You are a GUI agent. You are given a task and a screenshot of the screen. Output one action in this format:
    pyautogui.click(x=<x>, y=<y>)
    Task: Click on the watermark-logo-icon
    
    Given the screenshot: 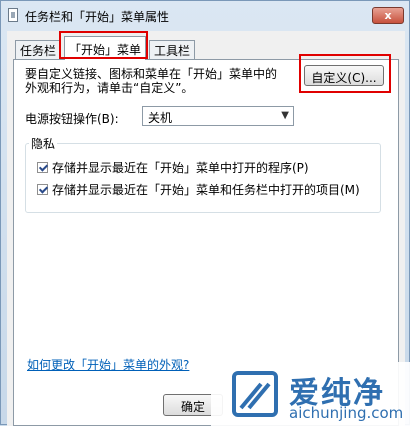 What is the action you would take?
    pyautogui.click(x=255, y=394)
    